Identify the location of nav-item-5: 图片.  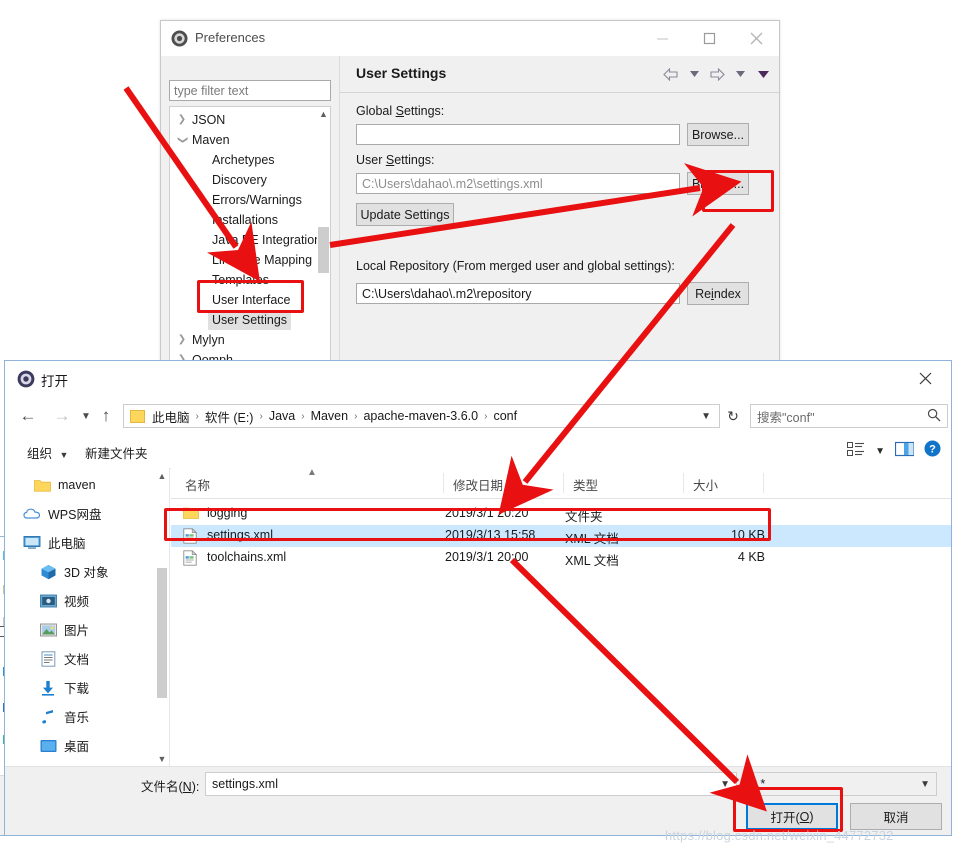
(88, 629).